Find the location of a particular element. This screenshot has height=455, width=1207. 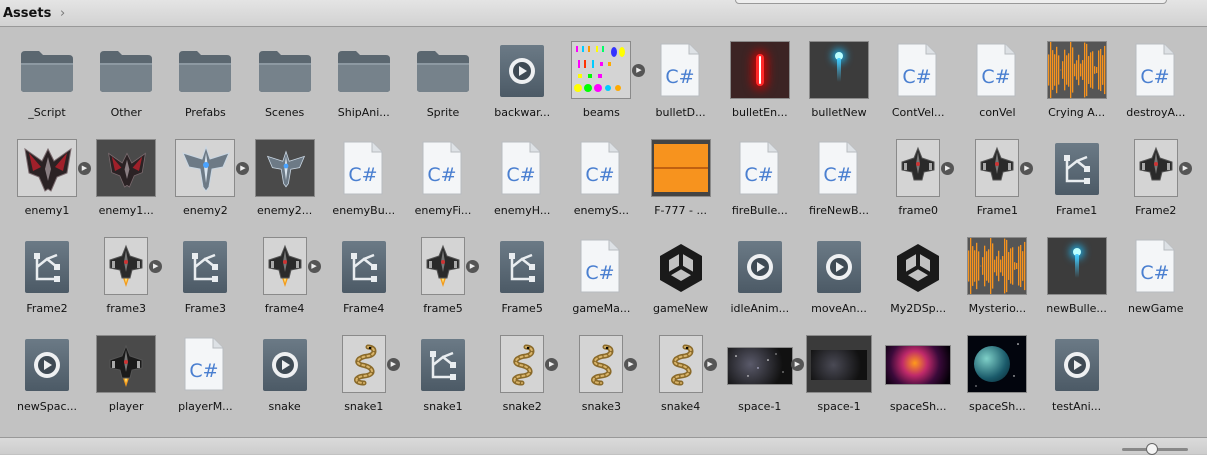

asset-item: ▶ enemy1 is located at coordinates (49, 183).